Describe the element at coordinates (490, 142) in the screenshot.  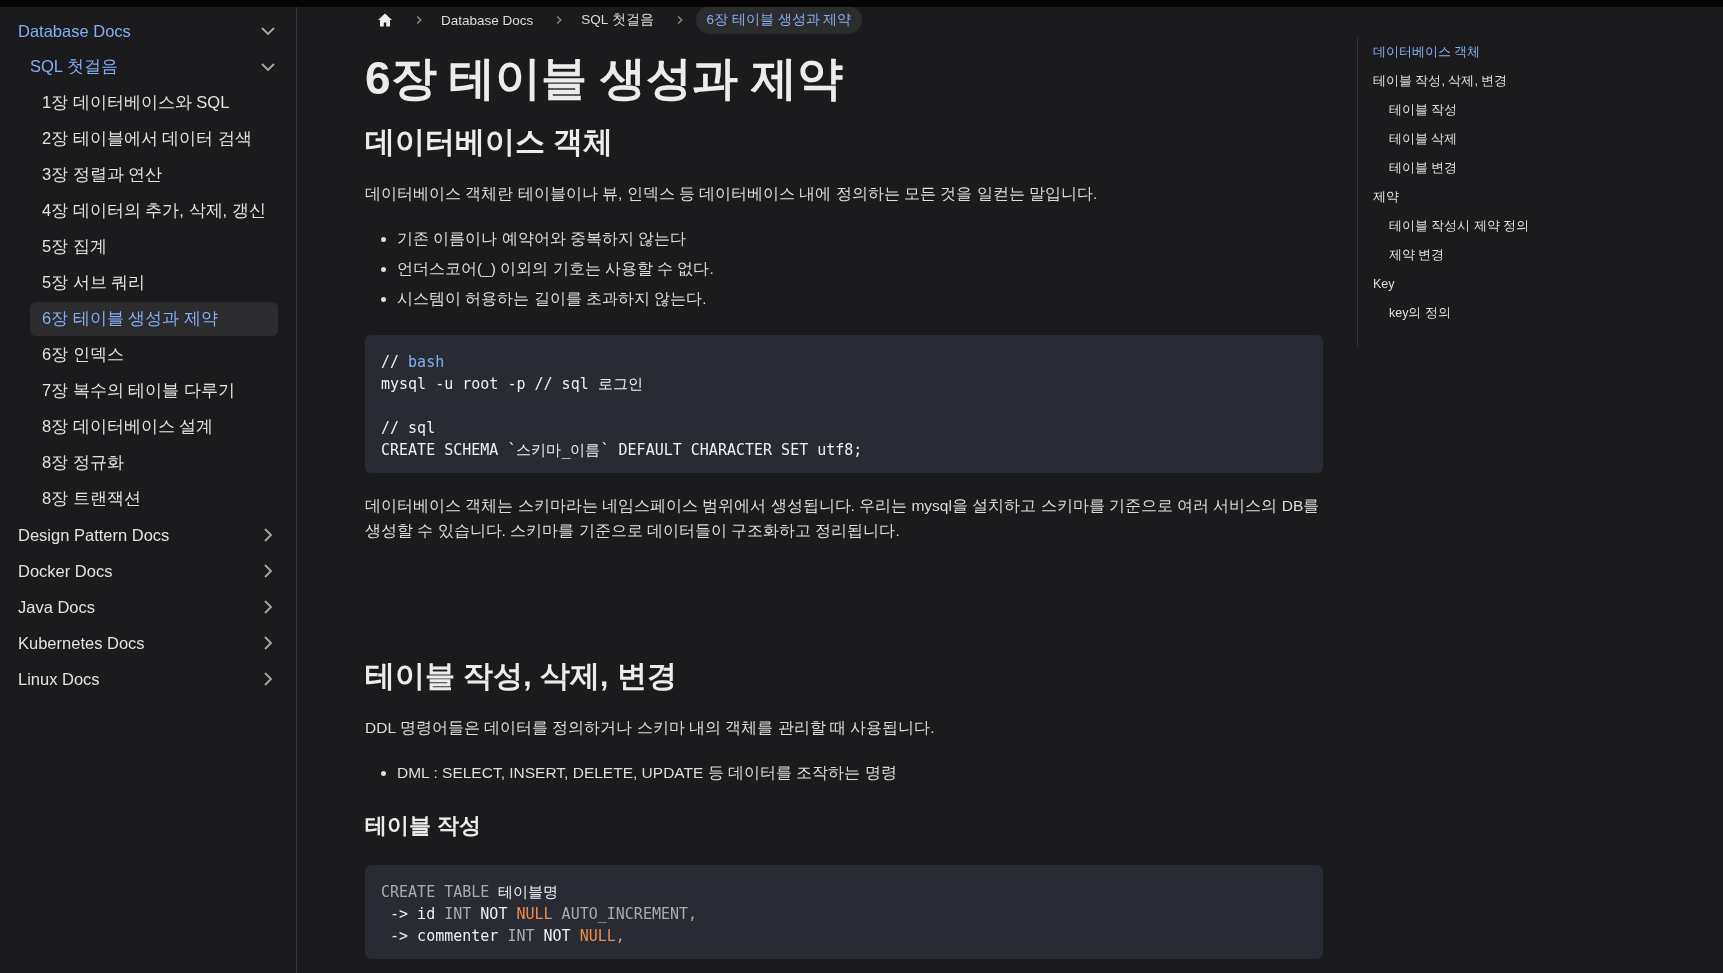
I see `section-heading: 데이터베이스 객체` at that location.